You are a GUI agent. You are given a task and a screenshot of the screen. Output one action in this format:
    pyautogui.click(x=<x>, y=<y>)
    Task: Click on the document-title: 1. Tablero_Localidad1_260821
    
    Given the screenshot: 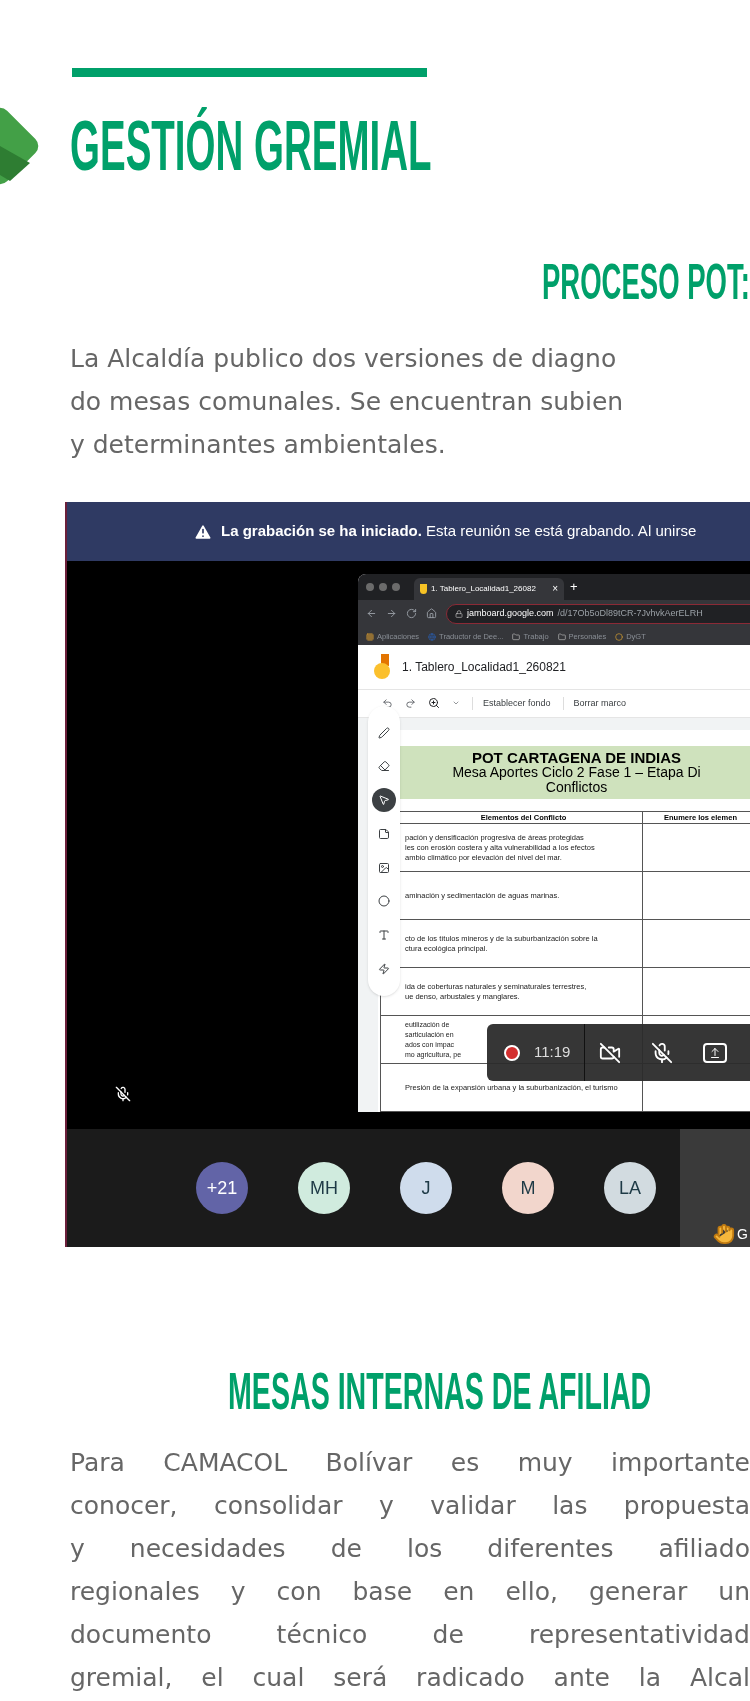 What is the action you would take?
    pyautogui.click(x=484, y=668)
    